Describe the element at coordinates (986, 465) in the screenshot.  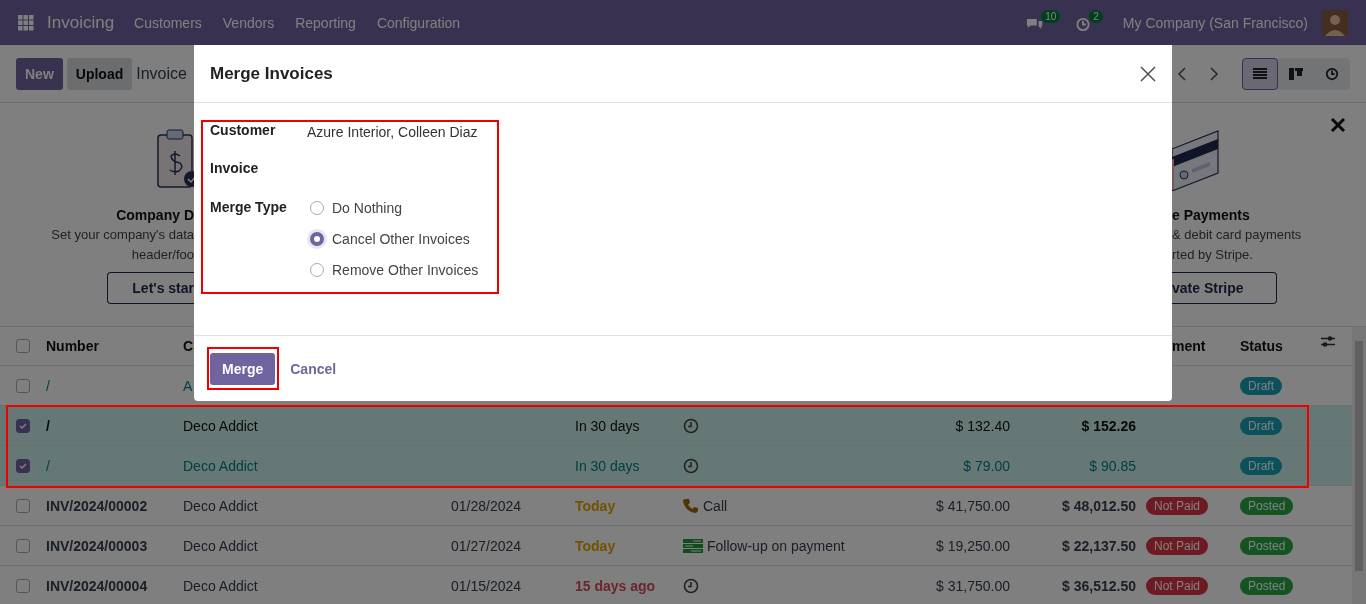
I see `untaxed-amount: $ 79.00` at that location.